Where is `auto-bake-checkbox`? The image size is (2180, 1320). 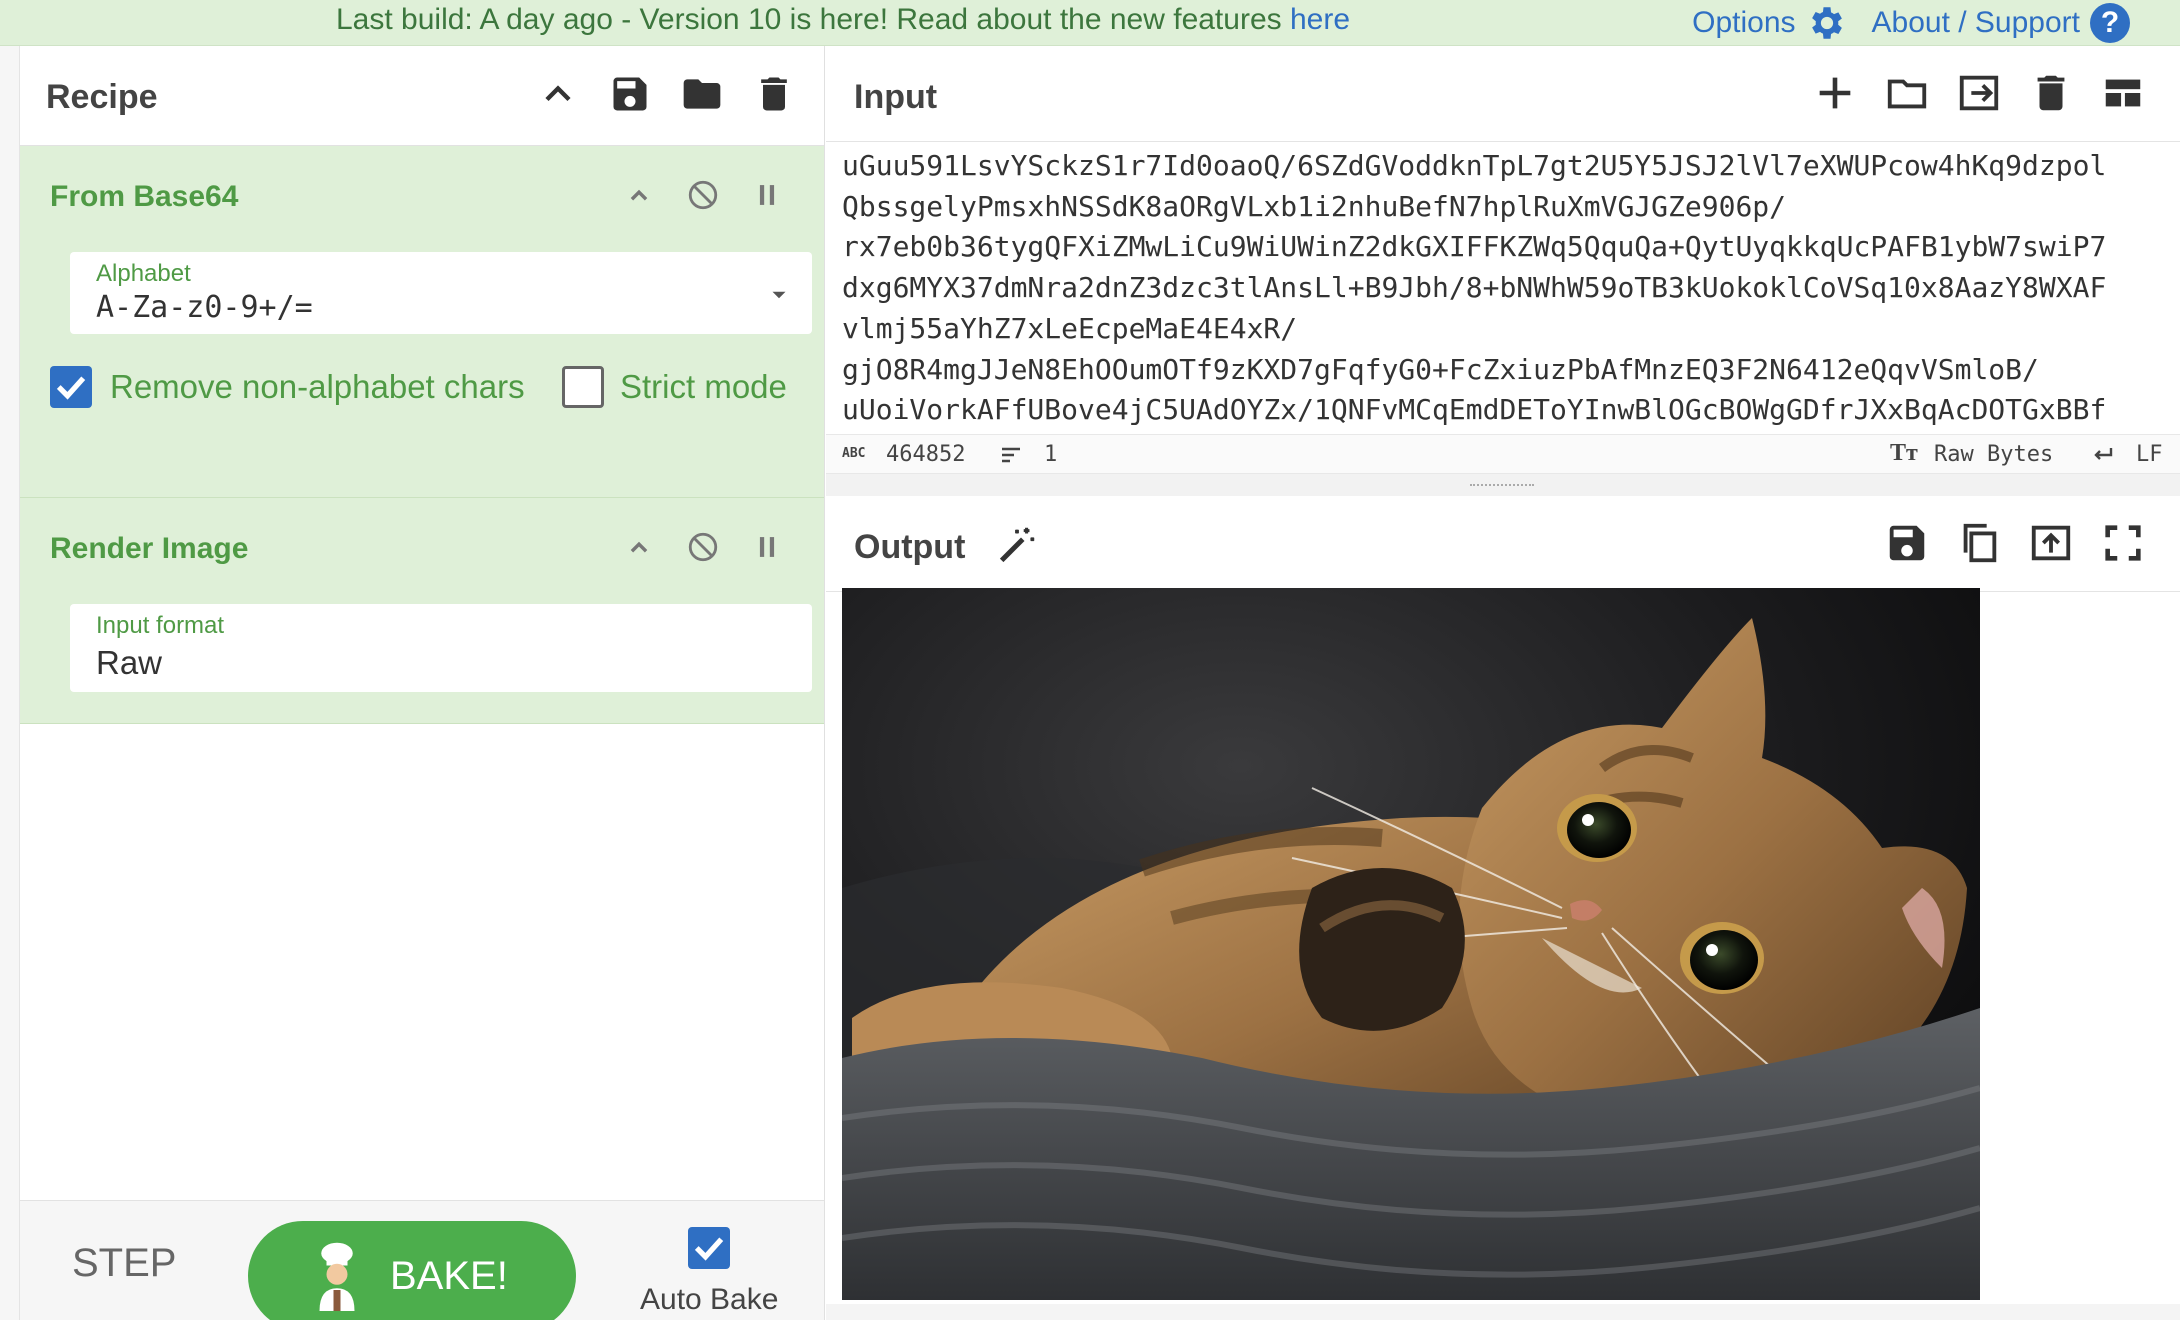 auto-bake-checkbox is located at coordinates (709, 1248).